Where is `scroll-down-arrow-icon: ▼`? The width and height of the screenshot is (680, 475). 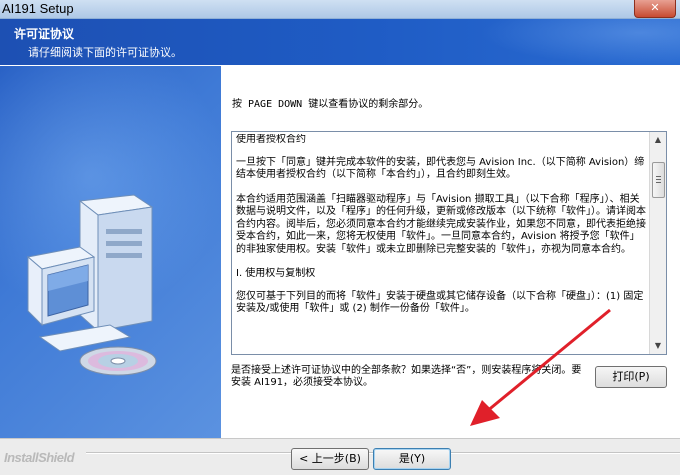
scroll-down-arrow-icon: ▼ is located at coordinates (658, 346).